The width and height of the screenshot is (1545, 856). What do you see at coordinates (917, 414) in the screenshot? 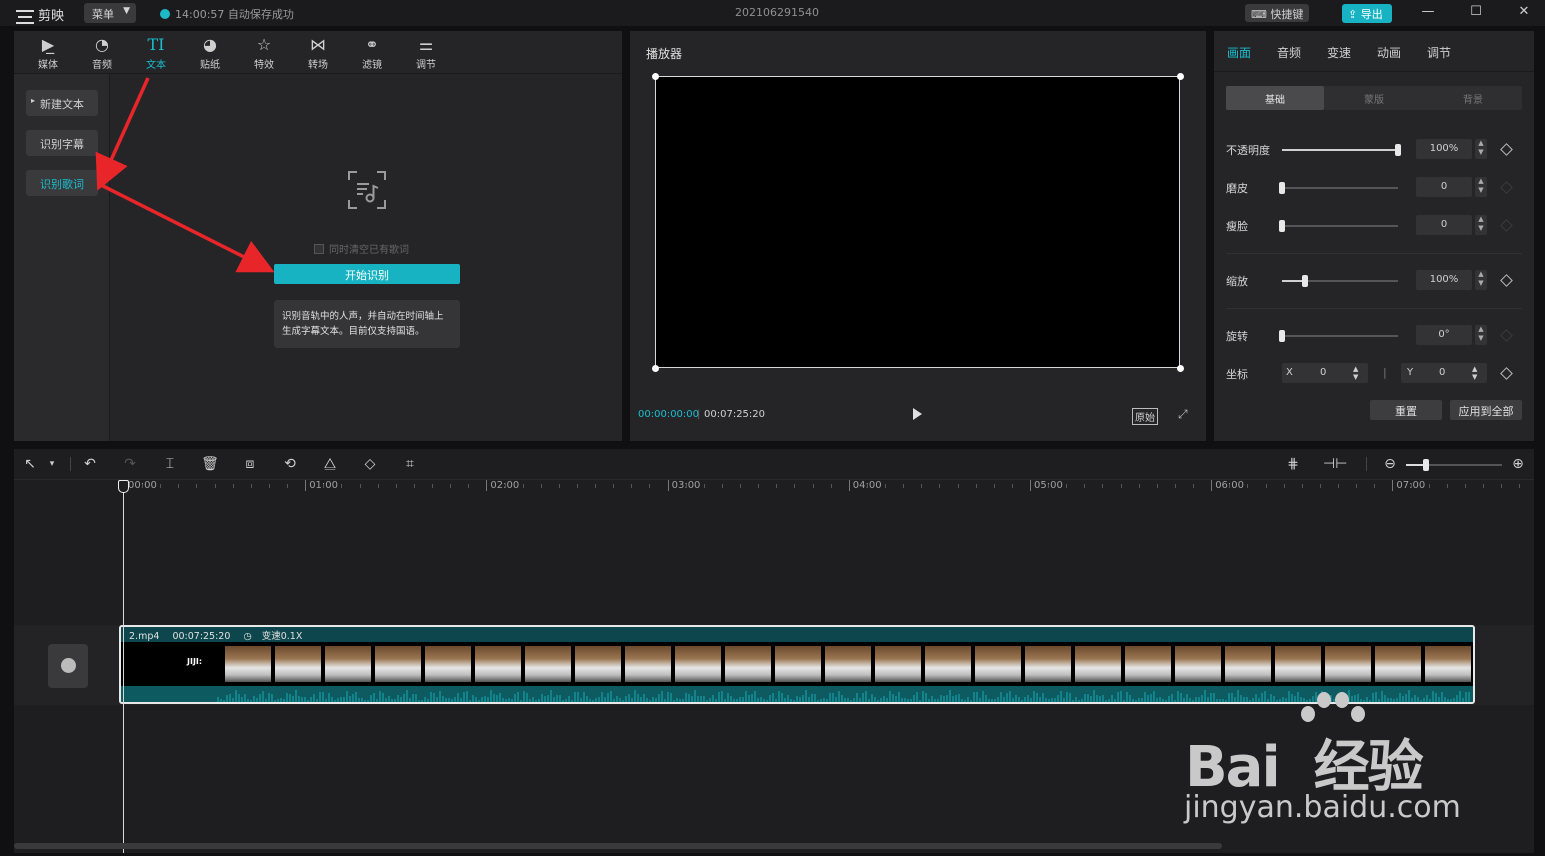
I see `play-icon` at bounding box center [917, 414].